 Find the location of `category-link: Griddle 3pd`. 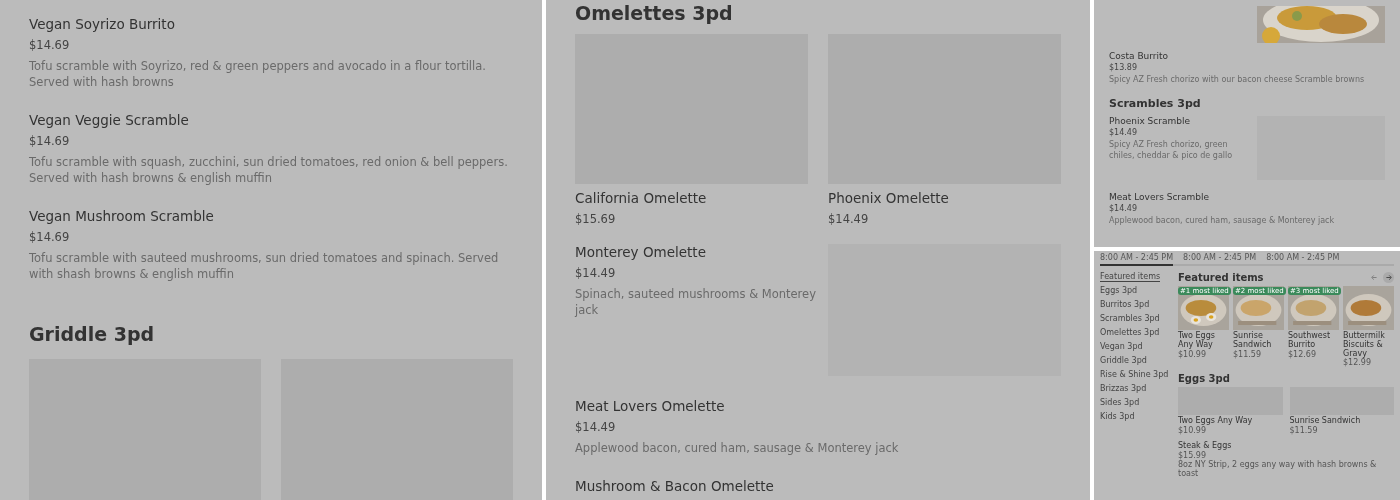

category-link: Griddle 3pd is located at coordinates (1123, 361).